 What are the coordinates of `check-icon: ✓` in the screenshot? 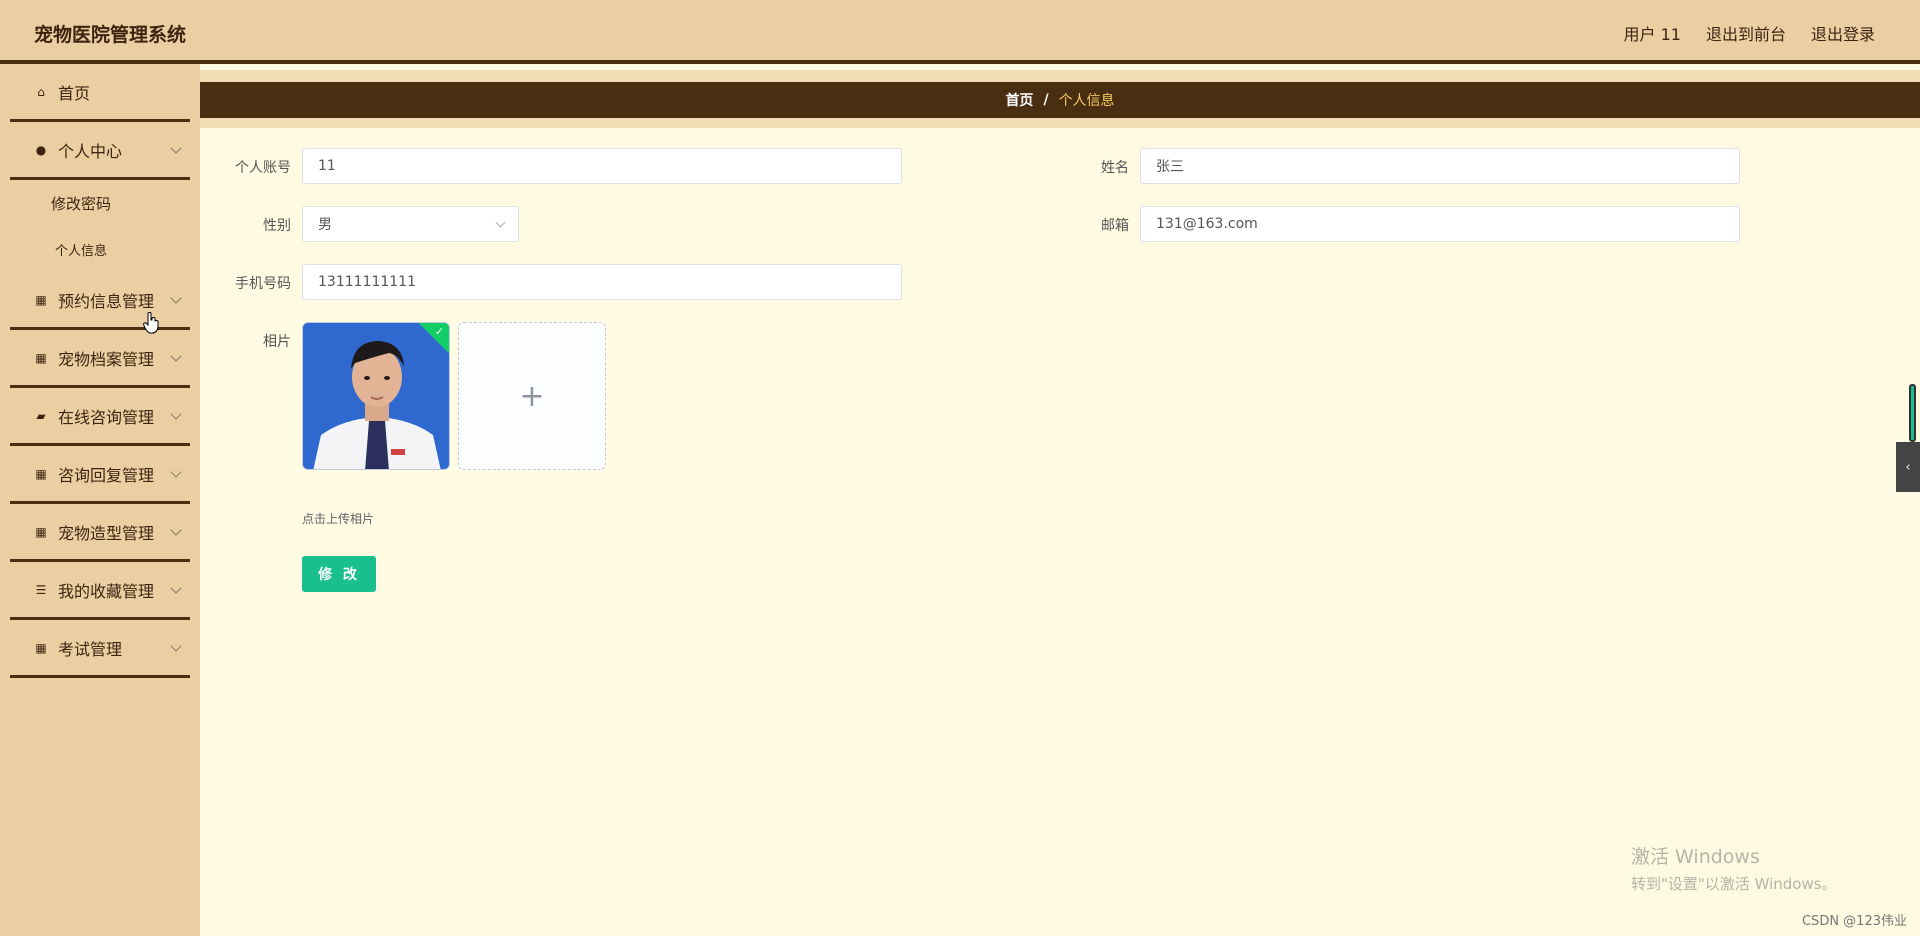 It's located at (439, 331).